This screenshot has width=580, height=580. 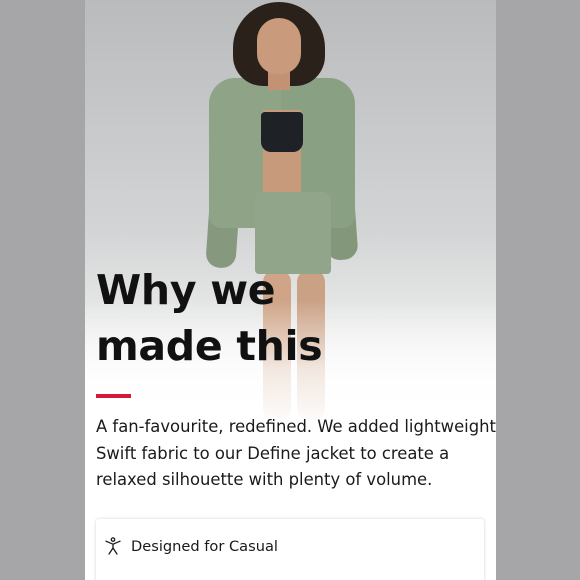 What do you see at coordinates (113, 546) in the screenshot?
I see `person-stretch-icon` at bounding box center [113, 546].